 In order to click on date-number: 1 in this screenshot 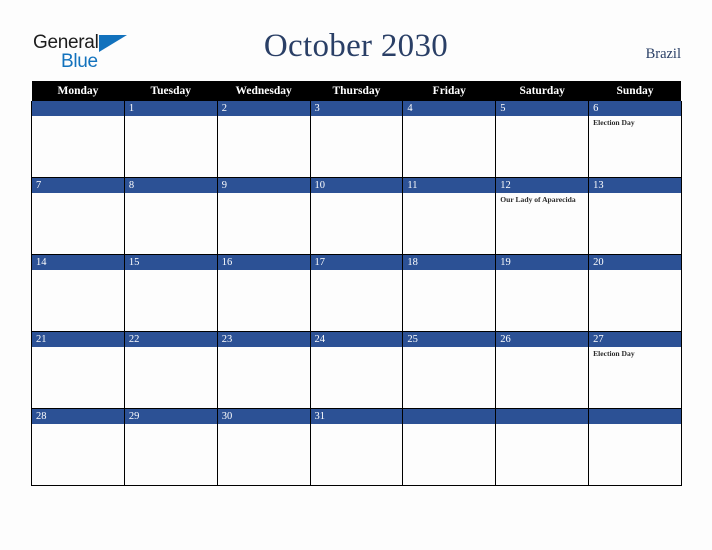, I will do `click(170, 108)`.